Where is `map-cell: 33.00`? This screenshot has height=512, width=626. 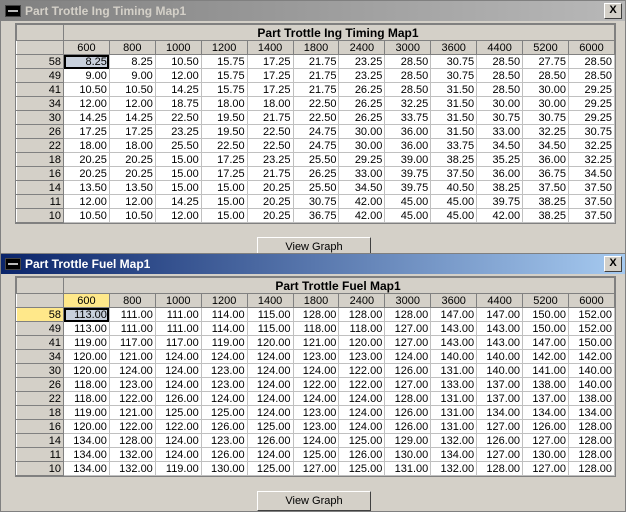 map-cell: 33.00 is located at coordinates (362, 173).